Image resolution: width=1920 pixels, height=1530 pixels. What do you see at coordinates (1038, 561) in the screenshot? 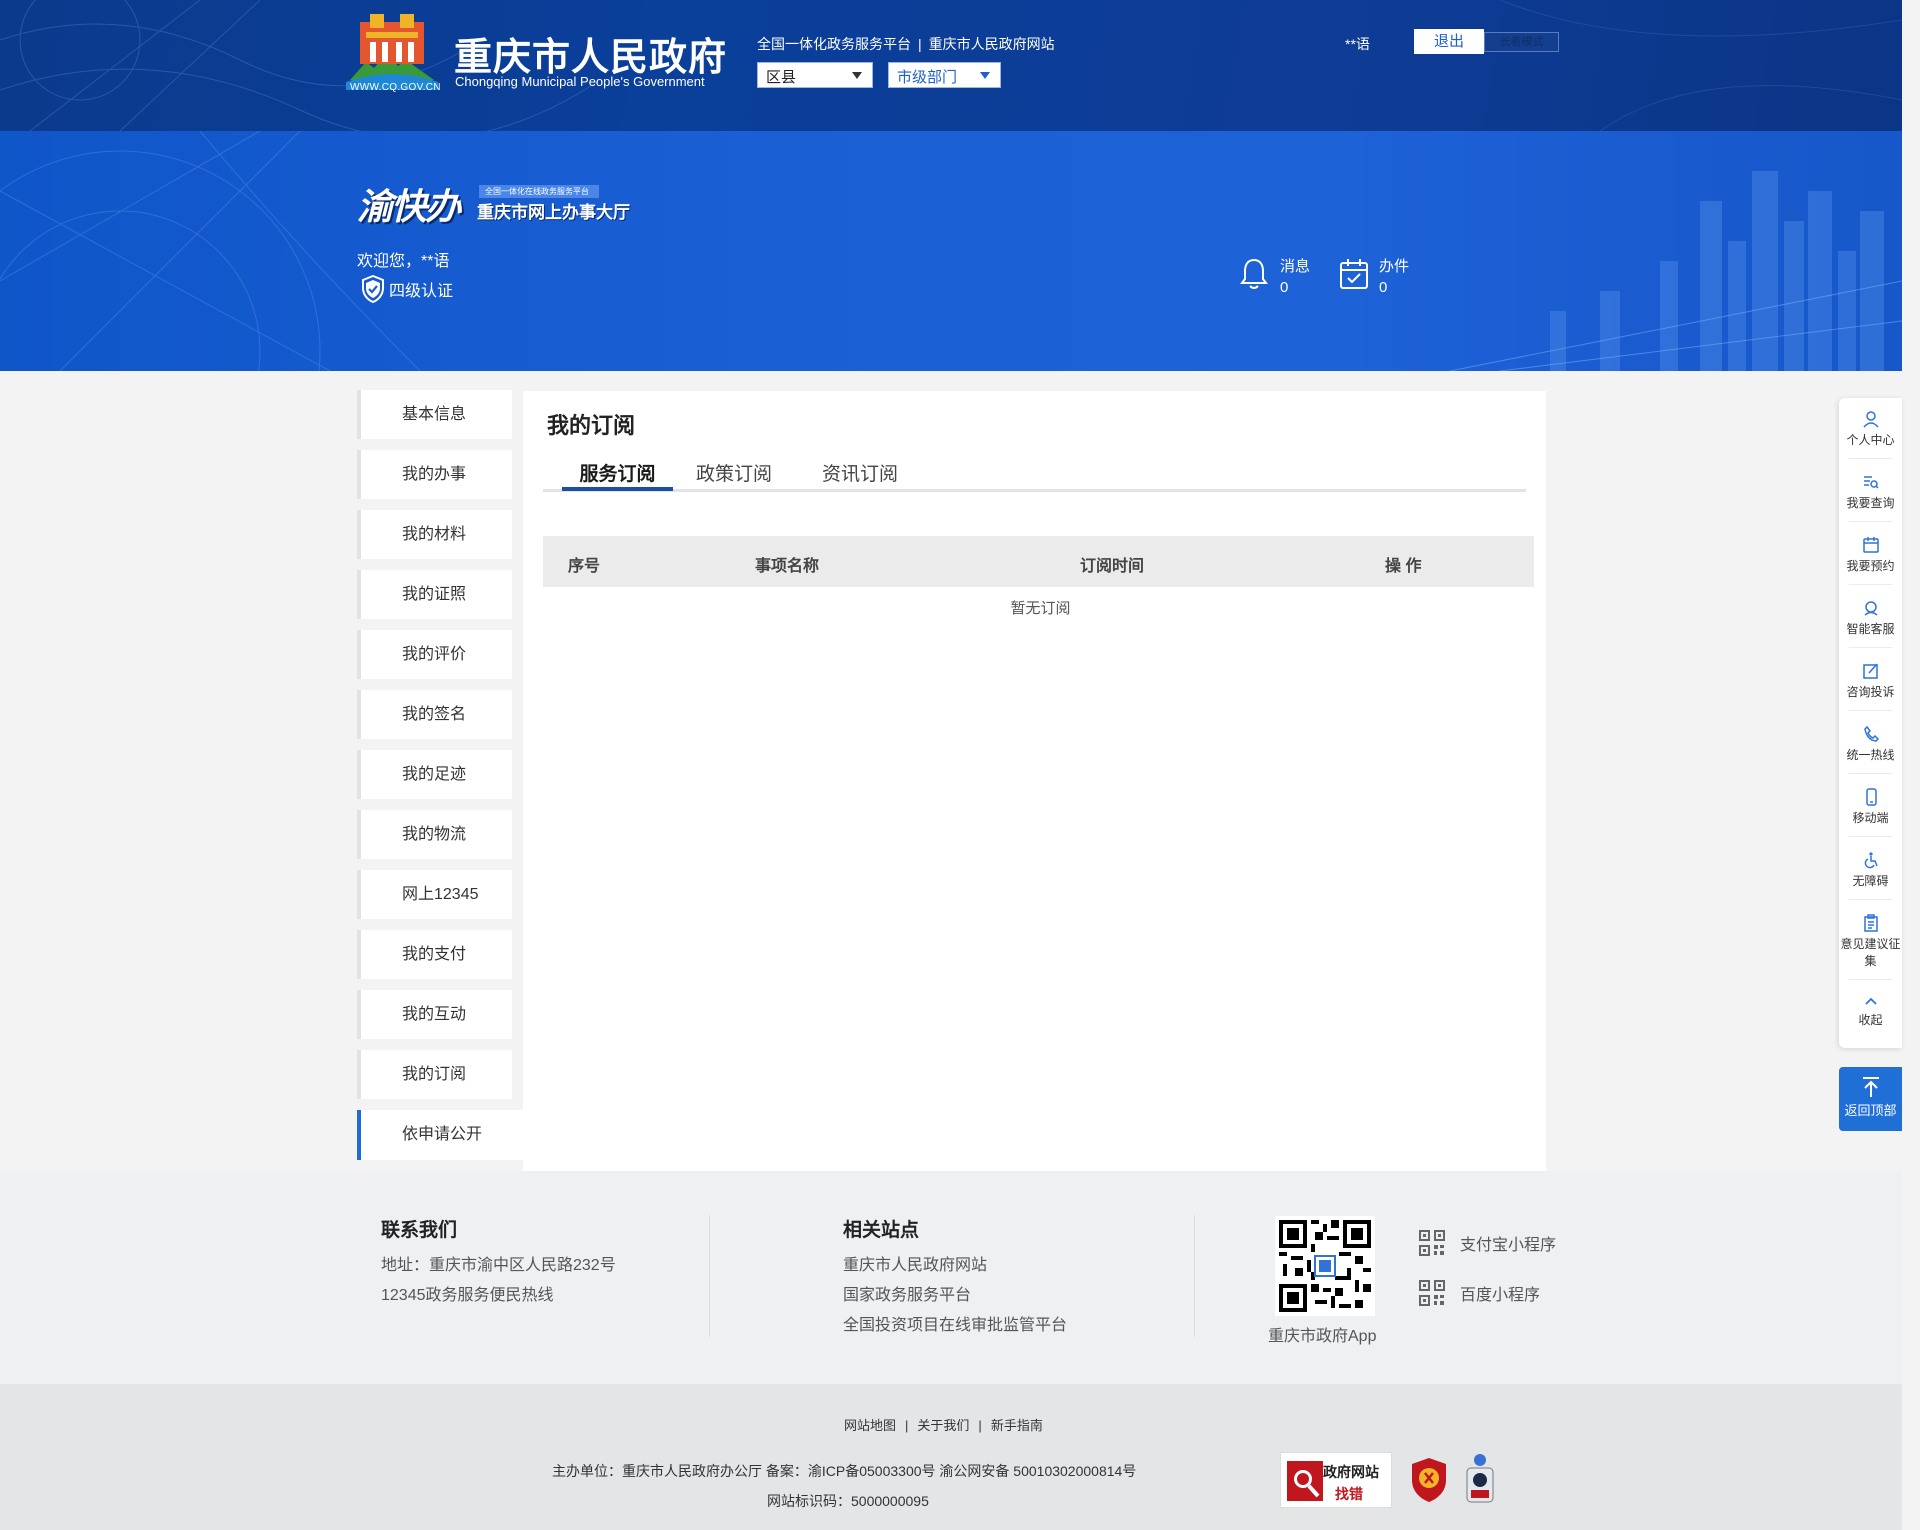
I see `table-header: 序号 事项名称 订阅时间 操 作` at bounding box center [1038, 561].